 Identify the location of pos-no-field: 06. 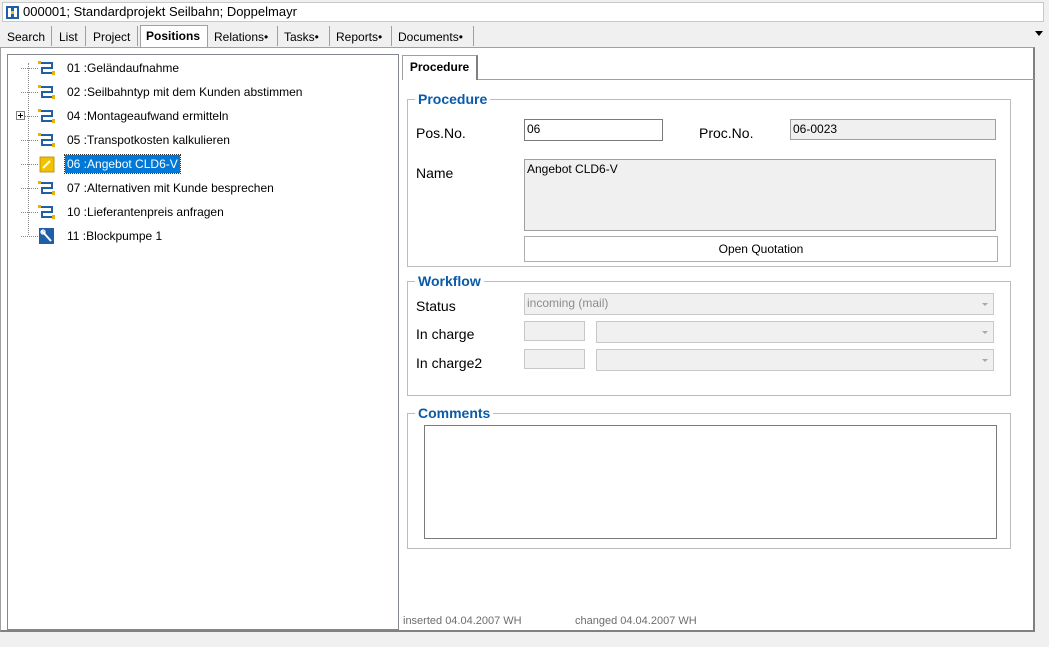
(593, 130).